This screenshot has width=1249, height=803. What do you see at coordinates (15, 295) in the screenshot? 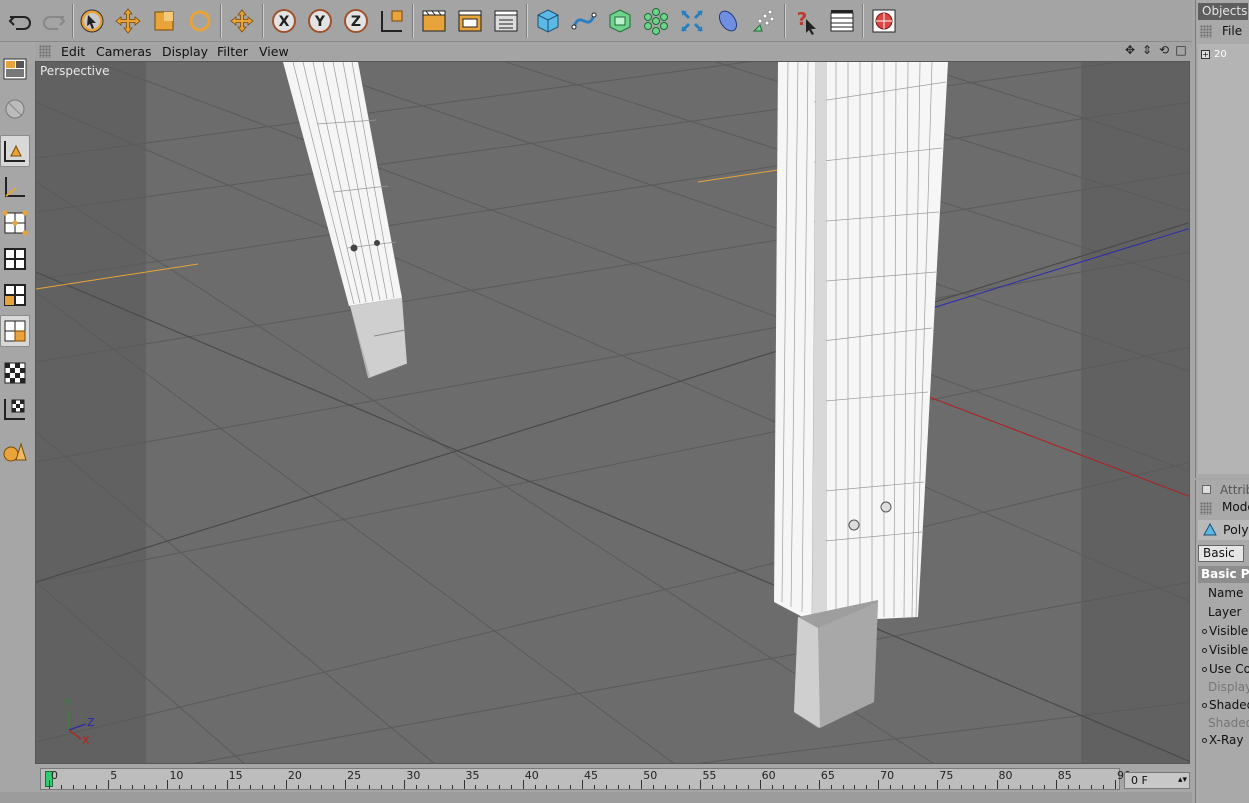
I see `polygons-mode-icon` at bounding box center [15, 295].